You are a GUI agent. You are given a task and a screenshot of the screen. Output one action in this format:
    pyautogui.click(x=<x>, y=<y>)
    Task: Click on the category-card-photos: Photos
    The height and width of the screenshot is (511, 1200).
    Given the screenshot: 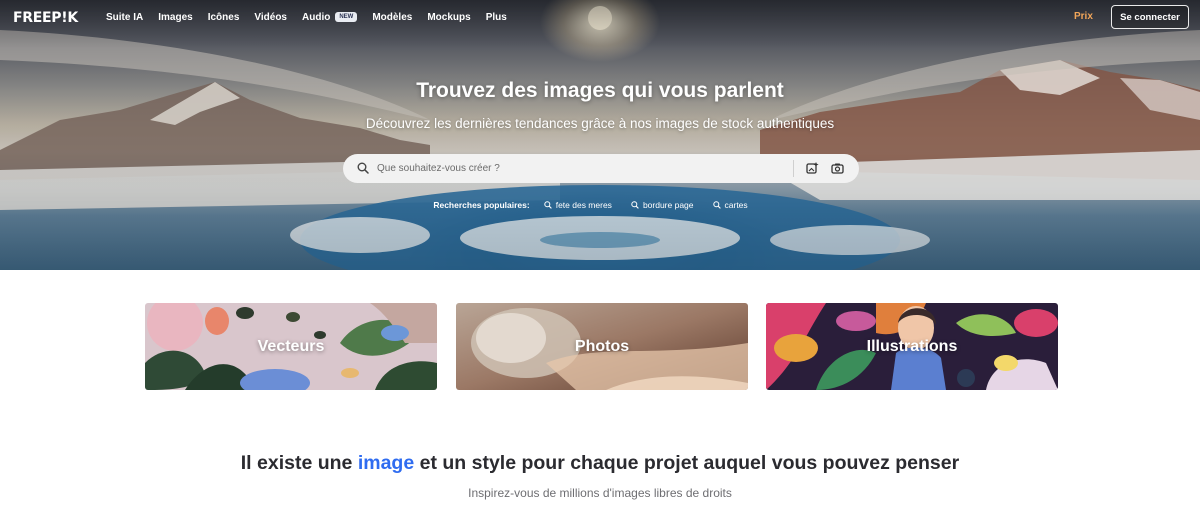 What is the action you would take?
    pyautogui.click(x=602, y=346)
    